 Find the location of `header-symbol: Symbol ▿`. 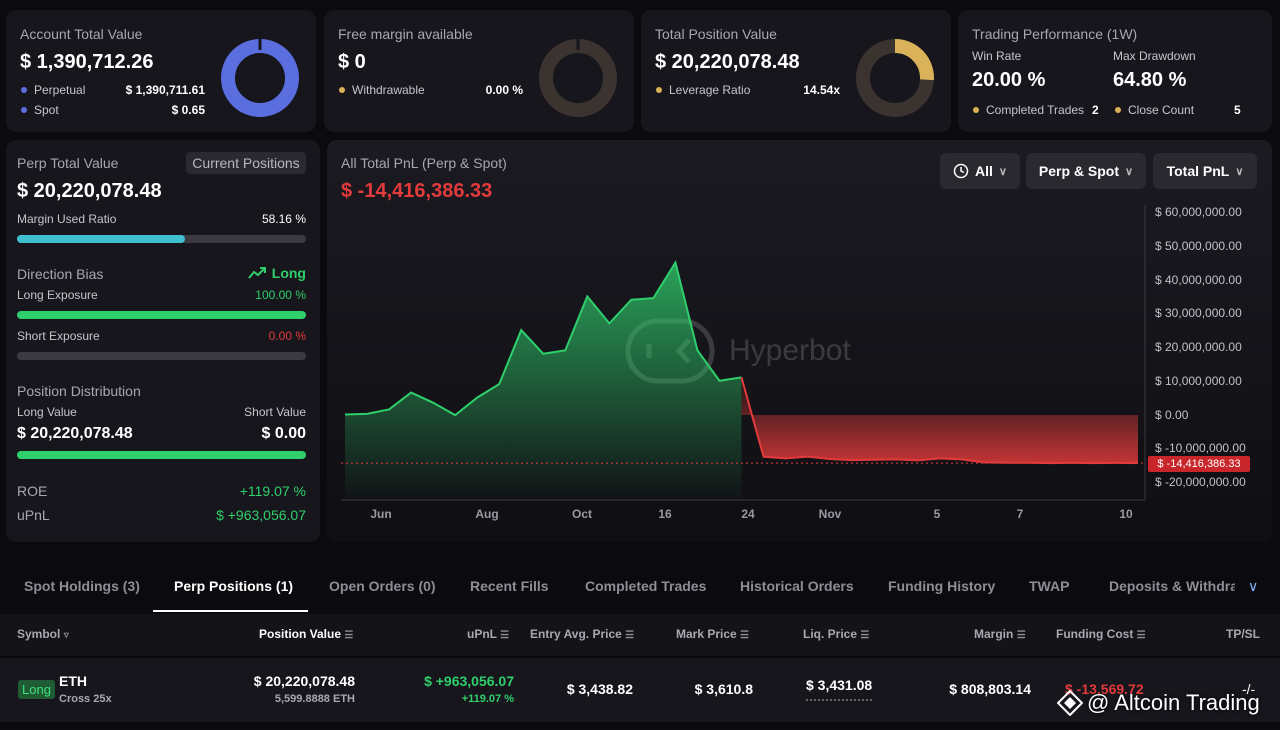

header-symbol: Symbol ▿ is located at coordinates (43, 634).